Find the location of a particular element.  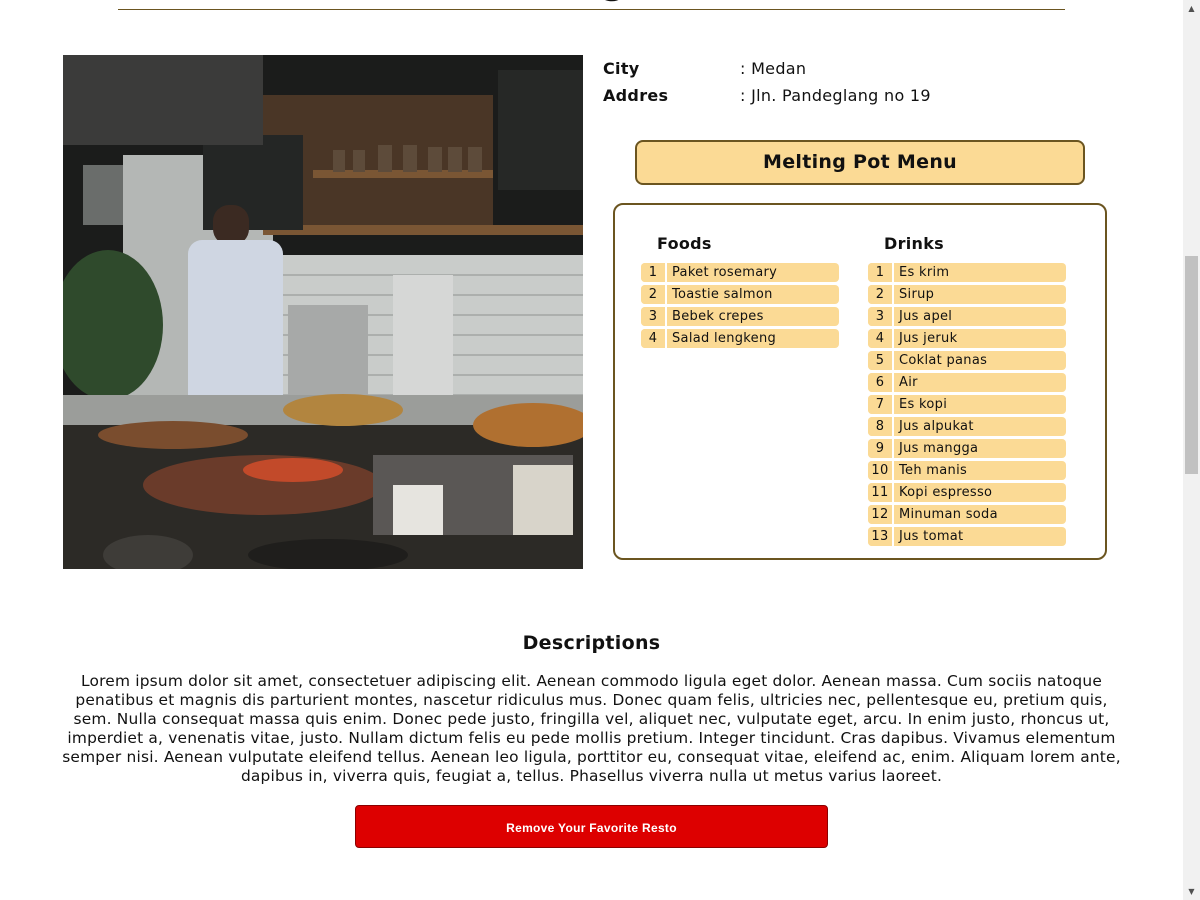

drinks-item: 11 Kopi espresso is located at coordinates (967, 492).